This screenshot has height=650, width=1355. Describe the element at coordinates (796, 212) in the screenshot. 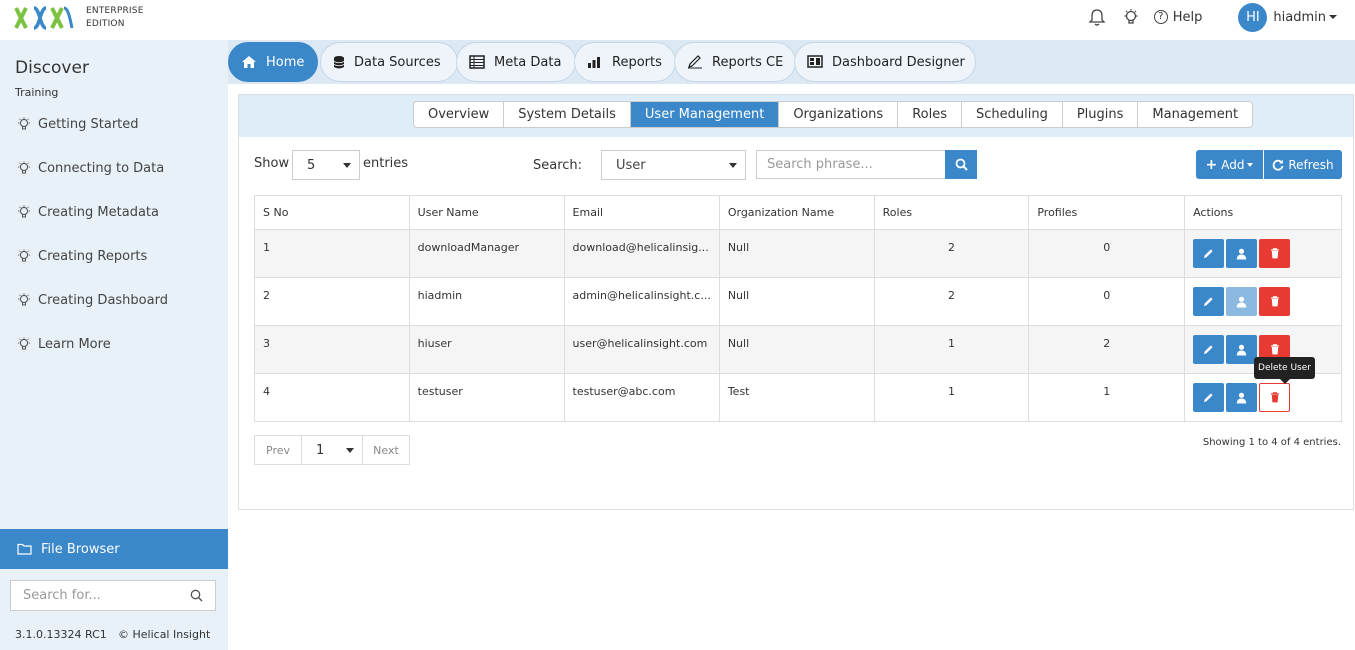

I see `col-header-organization: Organization Name` at that location.